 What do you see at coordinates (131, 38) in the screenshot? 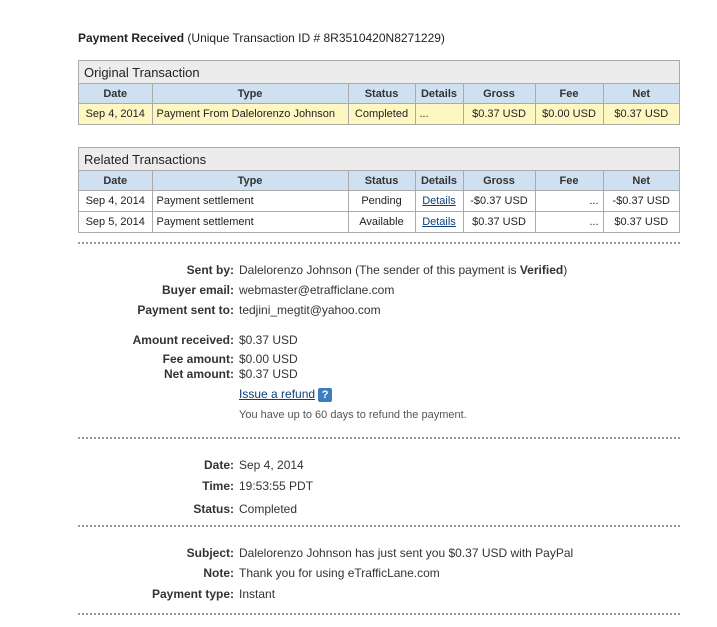
I see `page-title: Payment Received` at bounding box center [131, 38].